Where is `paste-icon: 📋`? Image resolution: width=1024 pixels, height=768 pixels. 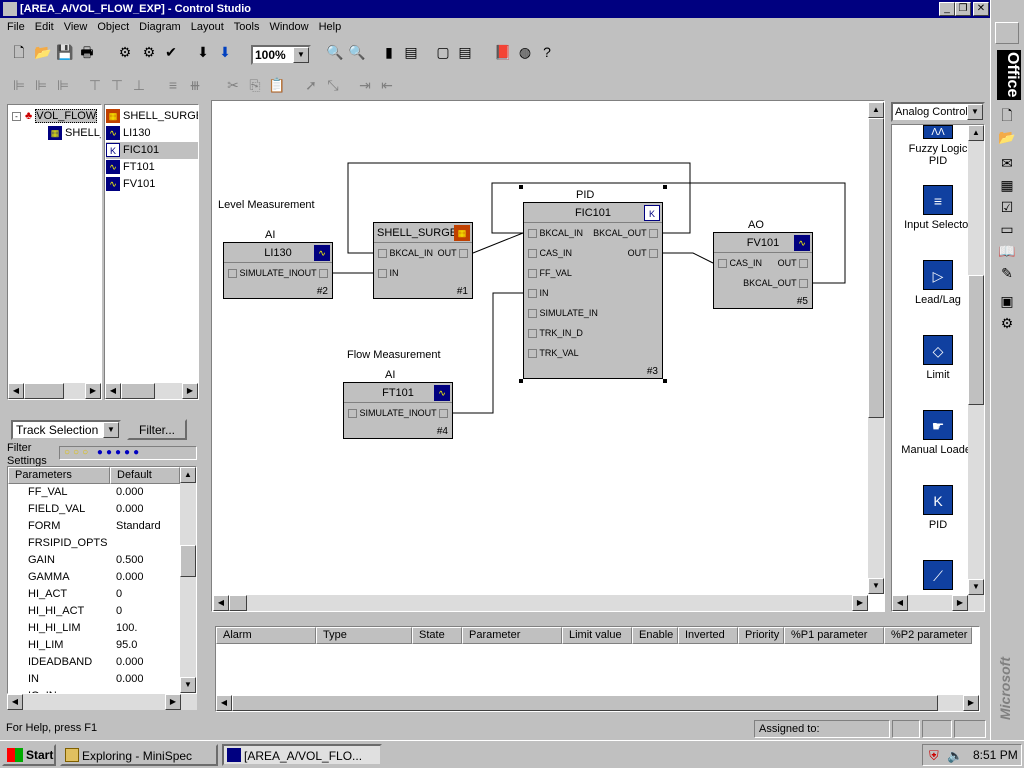 paste-icon: 📋 is located at coordinates (277, 85).